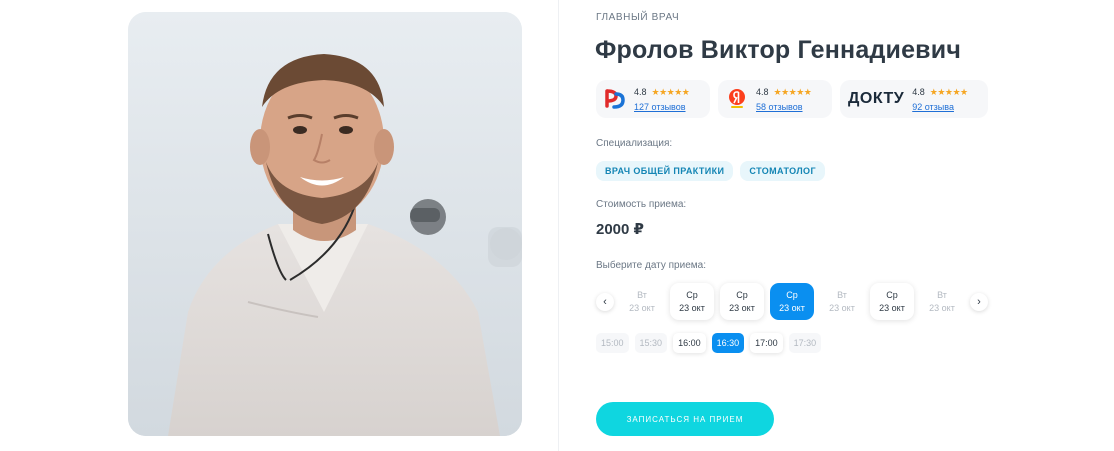  Describe the element at coordinates (766, 343) in the screenshot. I see `time-slot: 17:00` at that location.